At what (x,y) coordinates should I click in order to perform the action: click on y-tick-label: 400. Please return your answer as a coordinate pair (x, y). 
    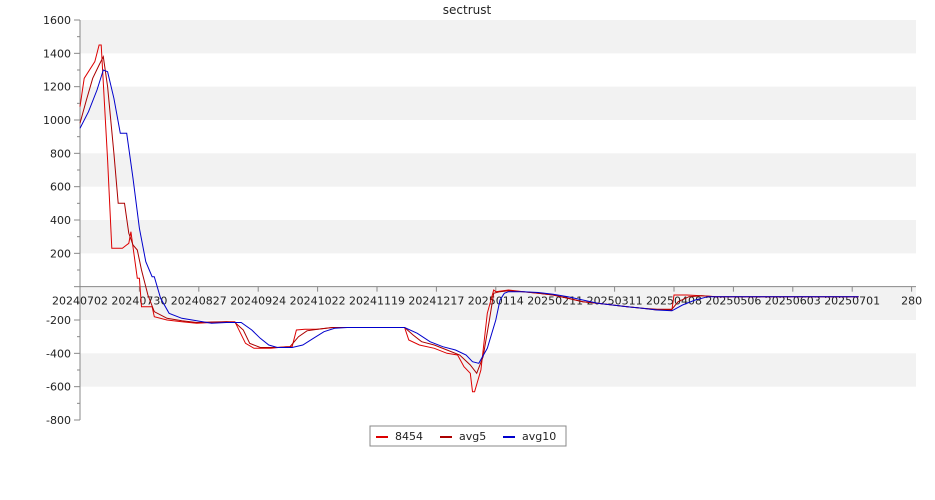
    Looking at the image, I should click on (60, 220).